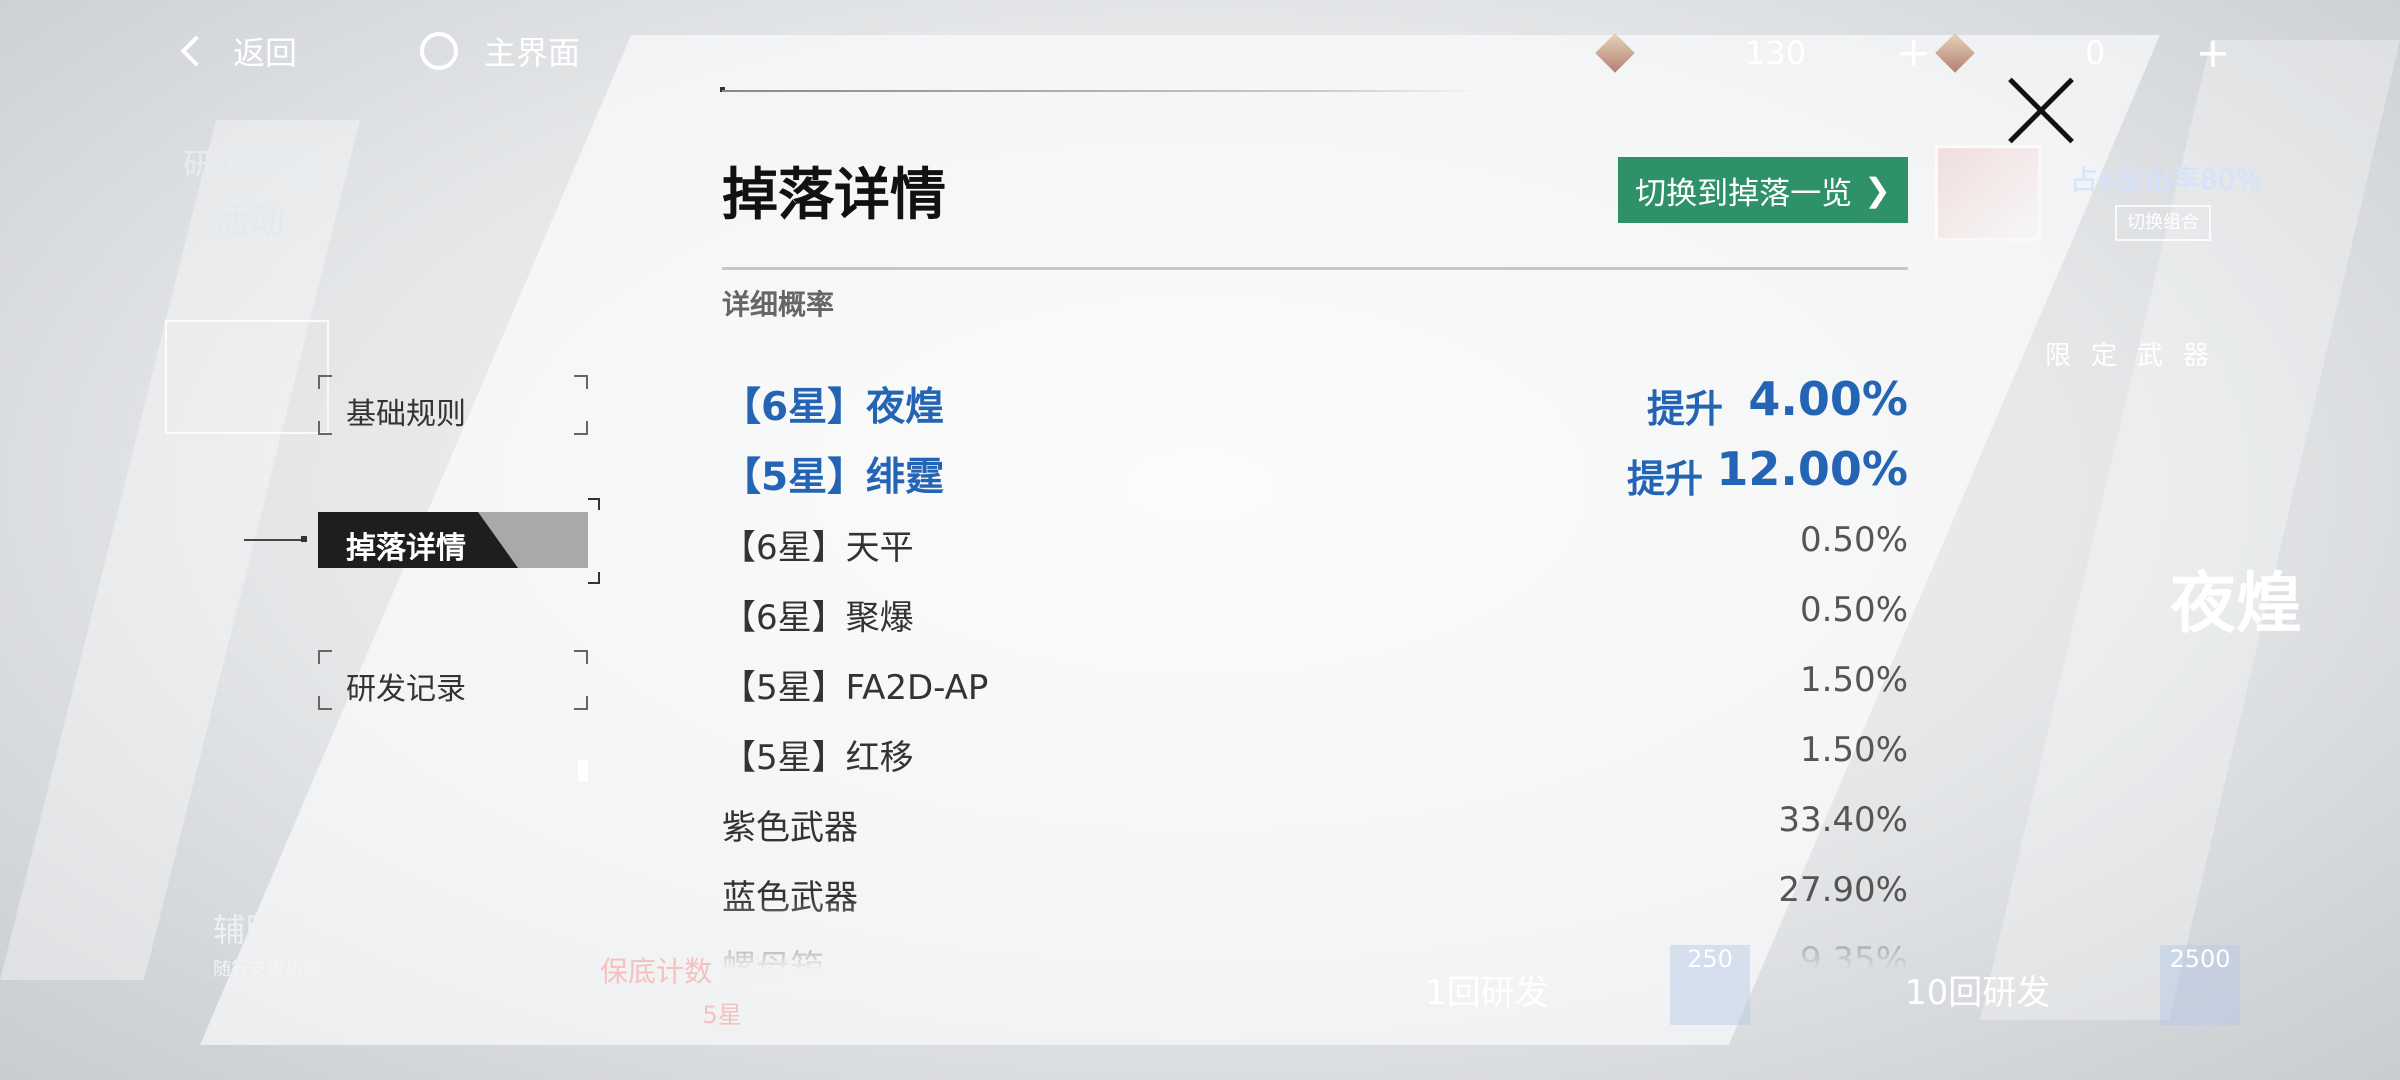 This screenshot has height=1080, width=2400. I want to click on dev-type-label: 研发类型, so click(255, 165).